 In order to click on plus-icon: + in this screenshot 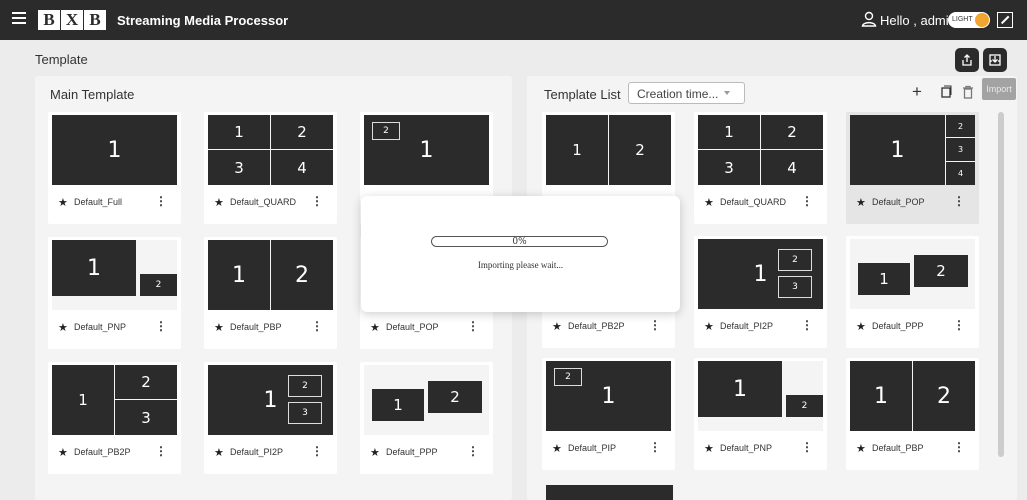, I will do `click(917, 92)`.